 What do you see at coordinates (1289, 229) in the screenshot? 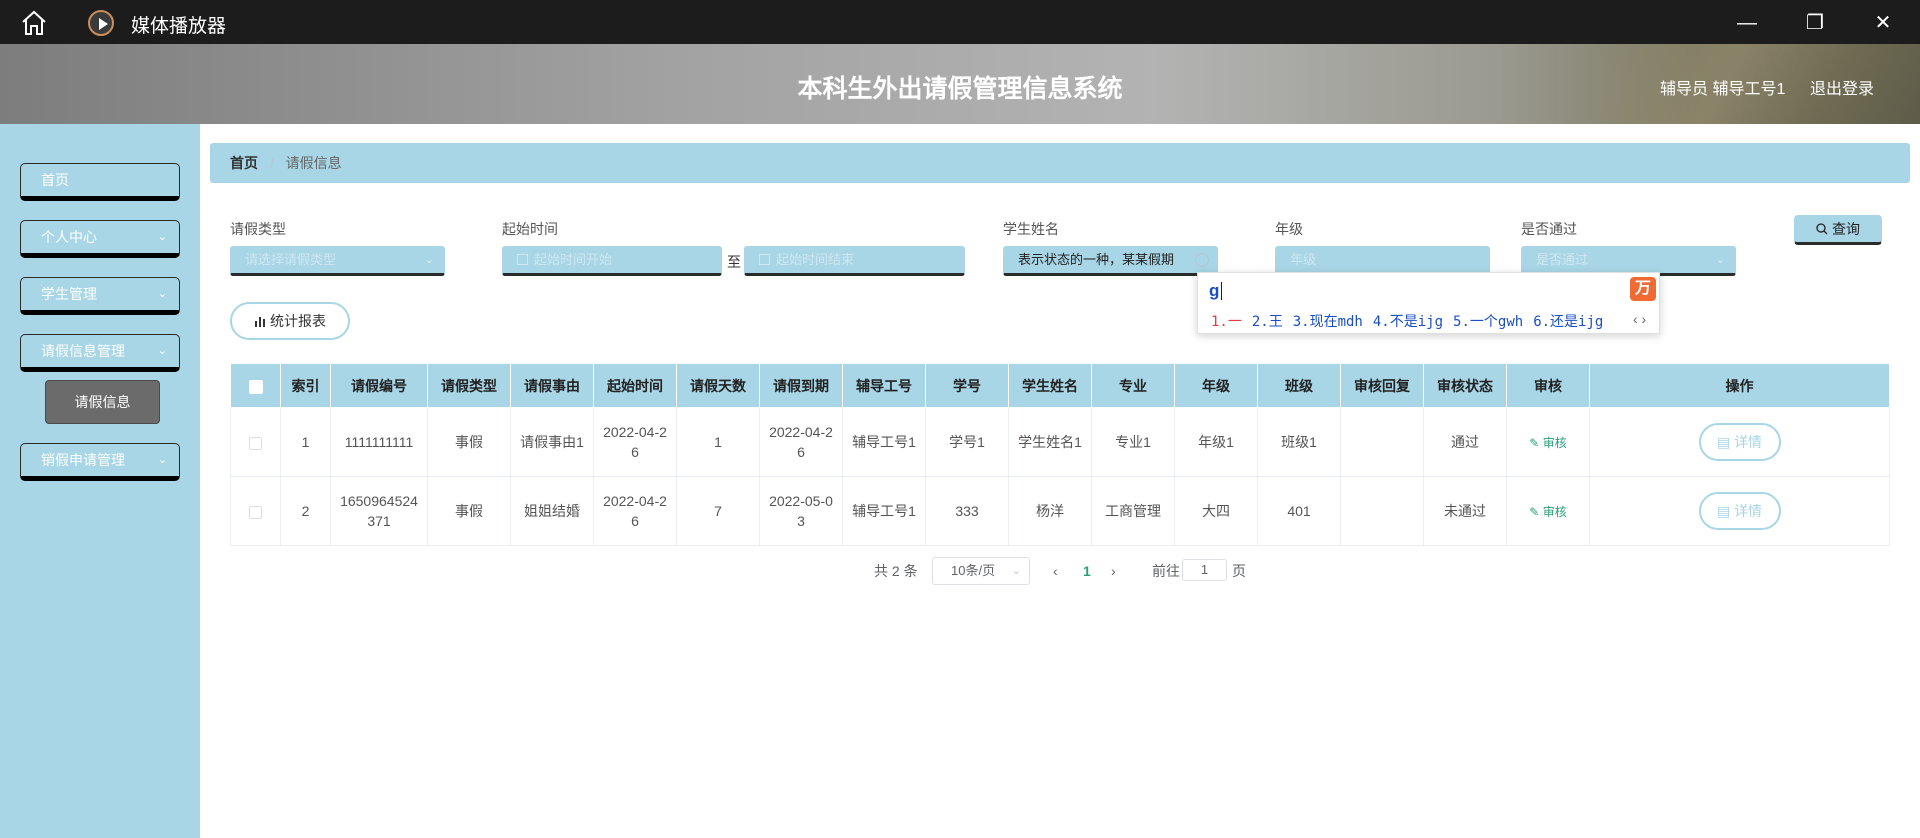
I see `grade-label: 年级` at bounding box center [1289, 229].